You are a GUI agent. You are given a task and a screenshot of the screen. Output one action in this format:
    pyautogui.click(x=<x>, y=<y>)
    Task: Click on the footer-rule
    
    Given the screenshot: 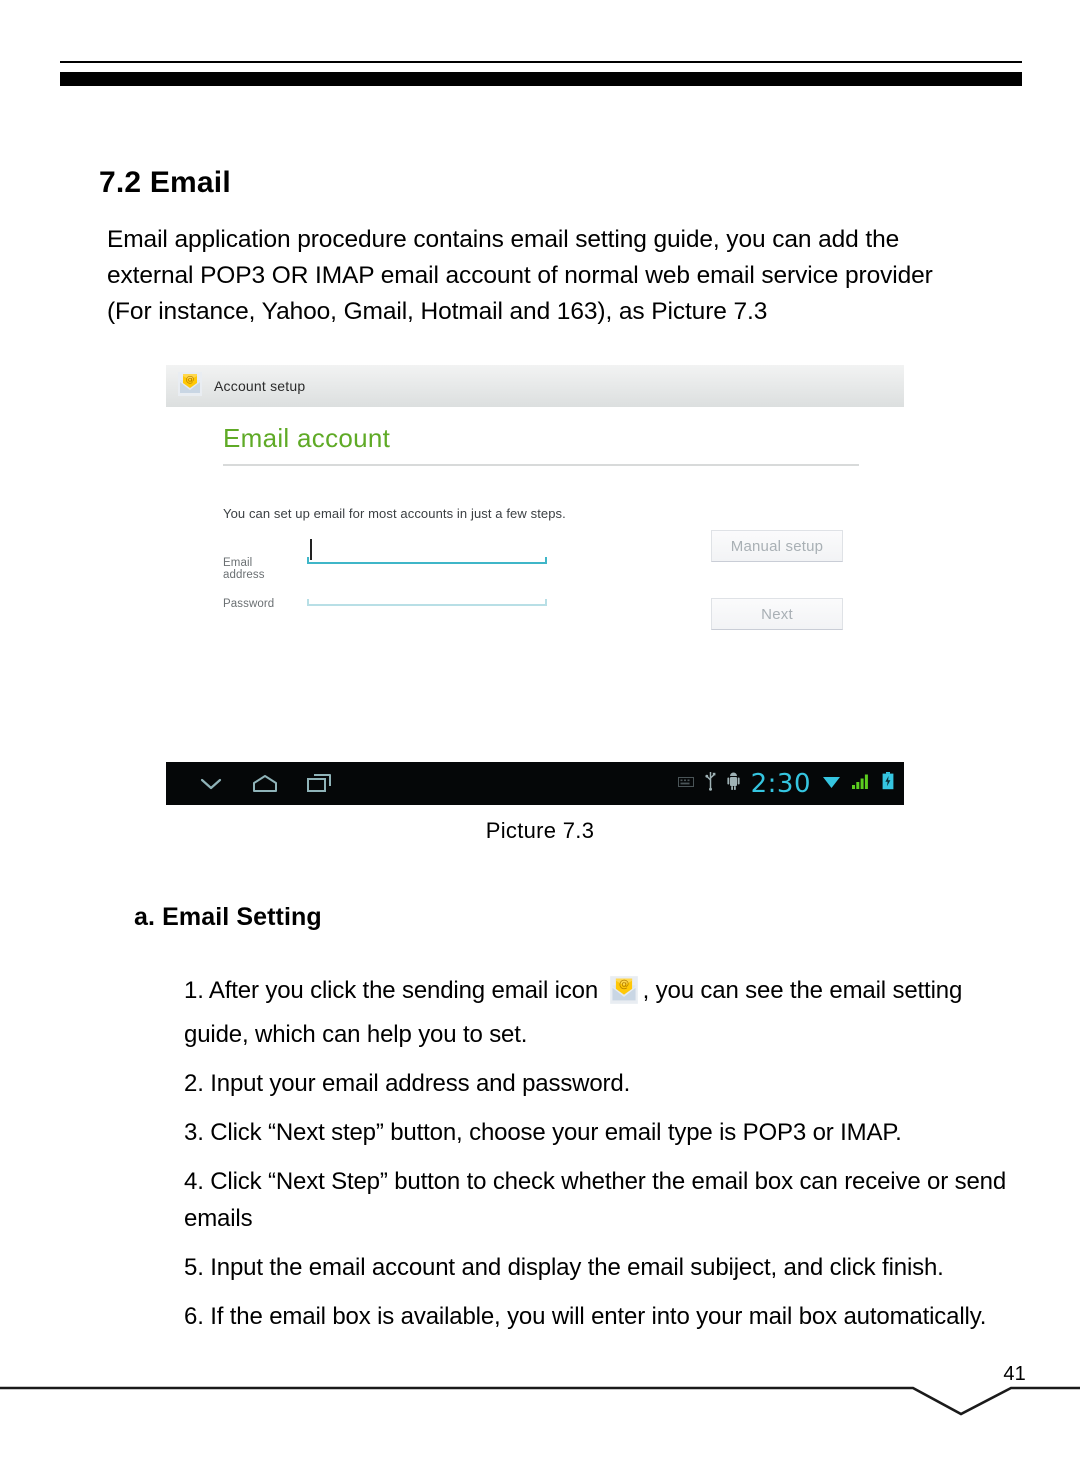 What is the action you would take?
    pyautogui.click(x=540, y=1401)
    